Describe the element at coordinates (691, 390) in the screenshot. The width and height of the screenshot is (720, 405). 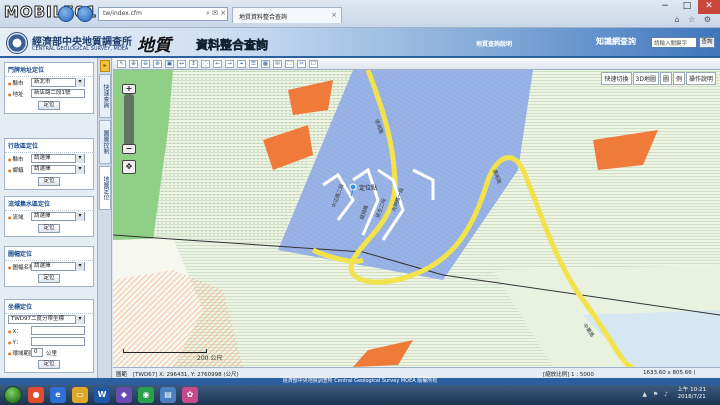
I see `clock-time: 上午 10:21` at that location.